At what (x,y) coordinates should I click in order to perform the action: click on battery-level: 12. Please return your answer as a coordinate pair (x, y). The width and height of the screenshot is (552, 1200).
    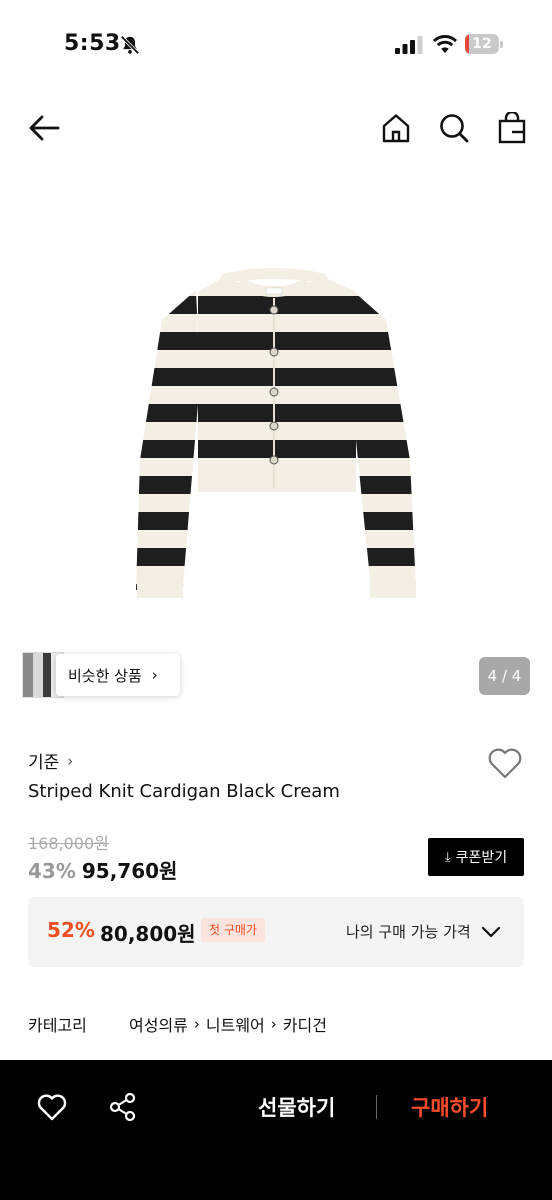
    Looking at the image, I should click on (482, 44).